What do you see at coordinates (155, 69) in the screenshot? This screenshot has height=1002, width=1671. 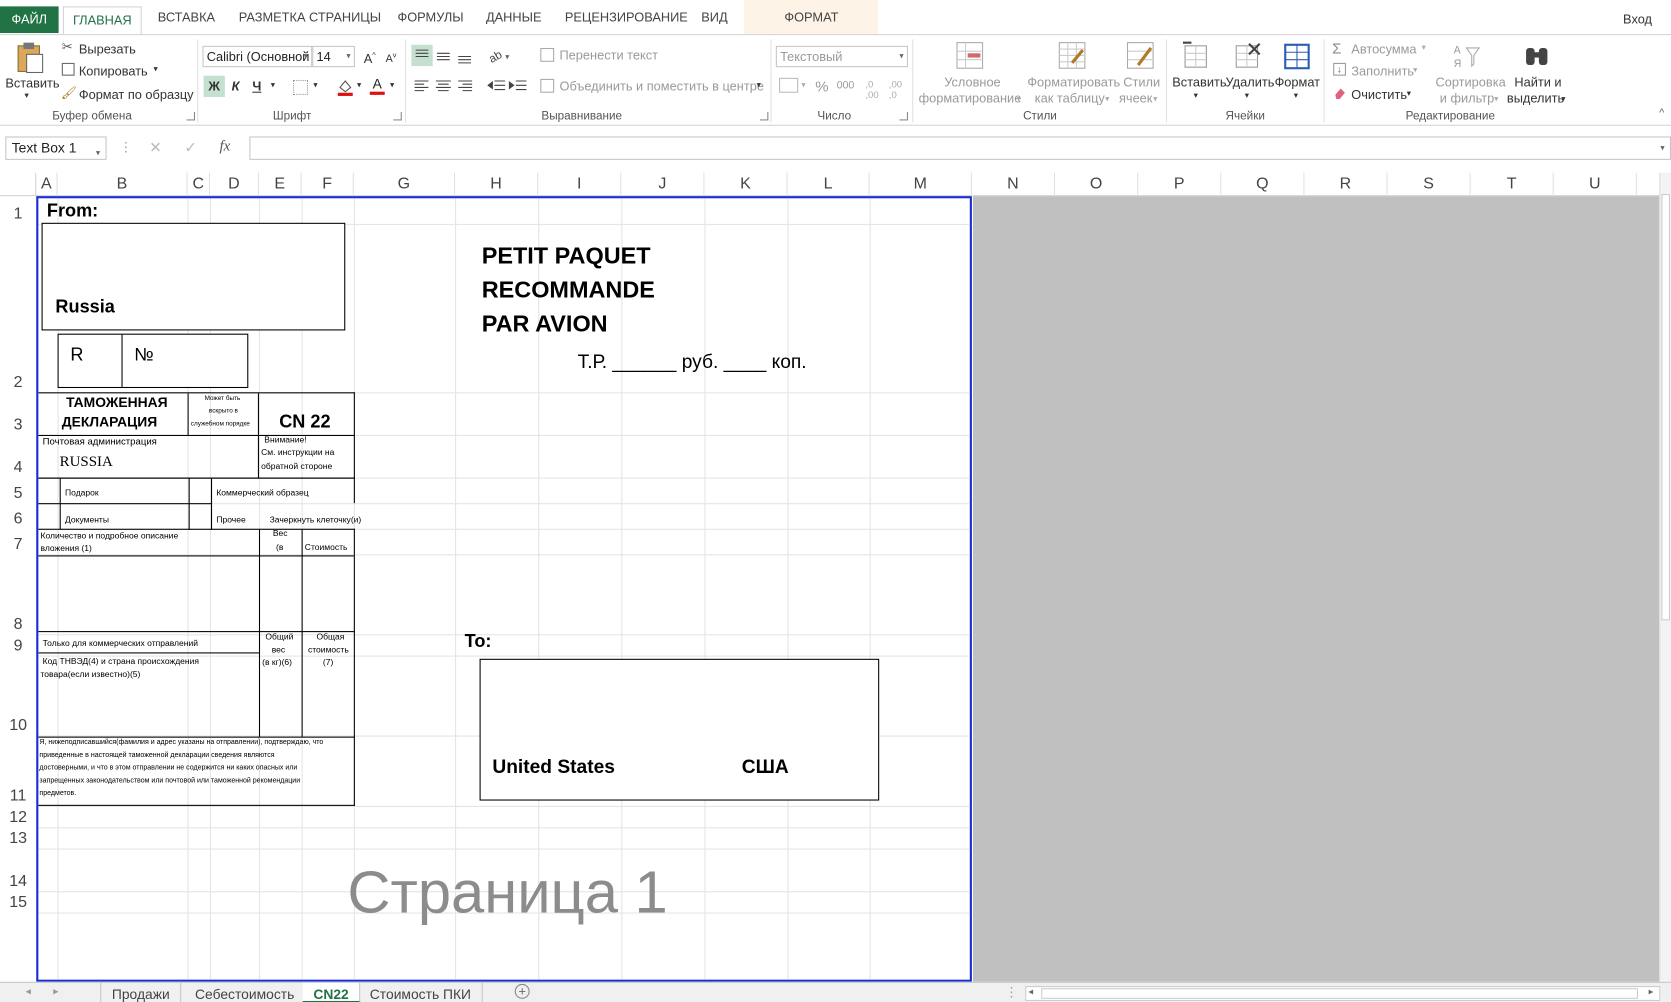 I see `copy-dropdown-icon: ▾` at bounding box center [155, 69].